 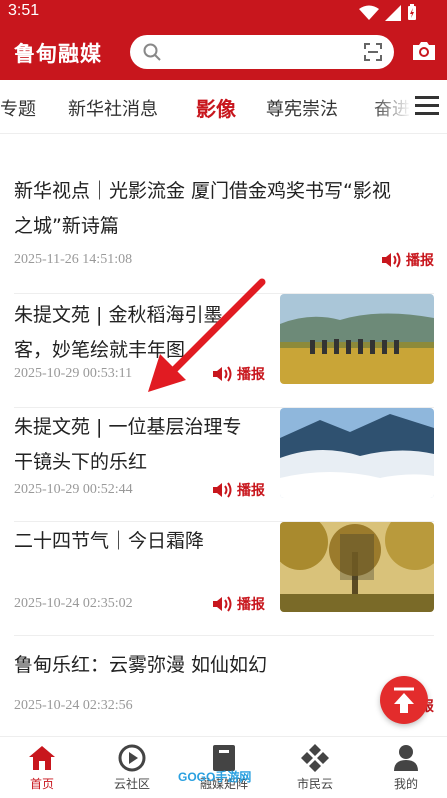 I want to click on status-bar: 3:51, so click(x=223, y=13).